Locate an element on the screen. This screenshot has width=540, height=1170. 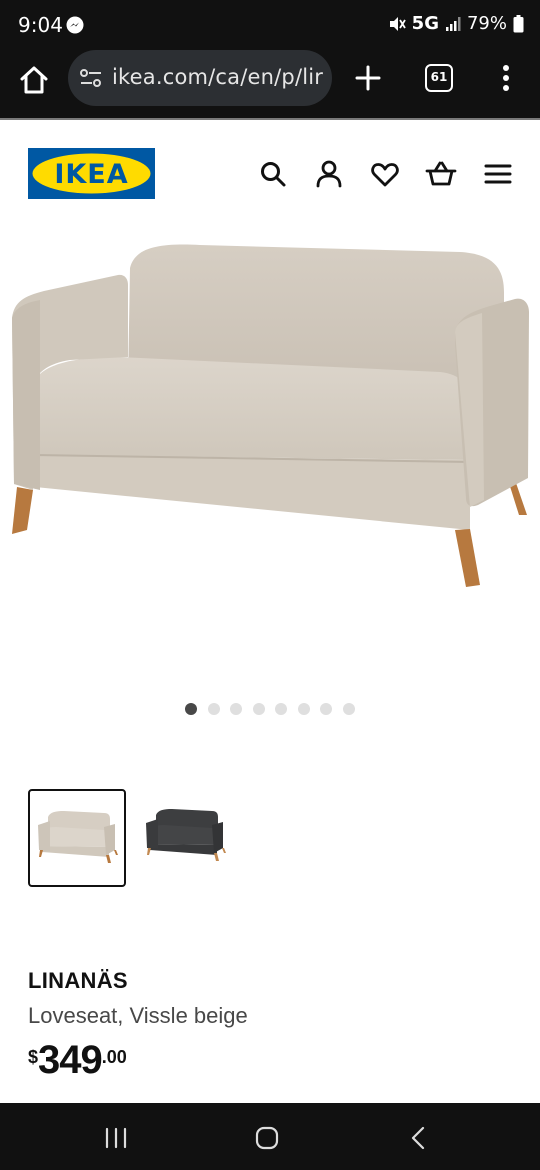
tab-switcher-button: 61 is located at coordinates (439, 78).